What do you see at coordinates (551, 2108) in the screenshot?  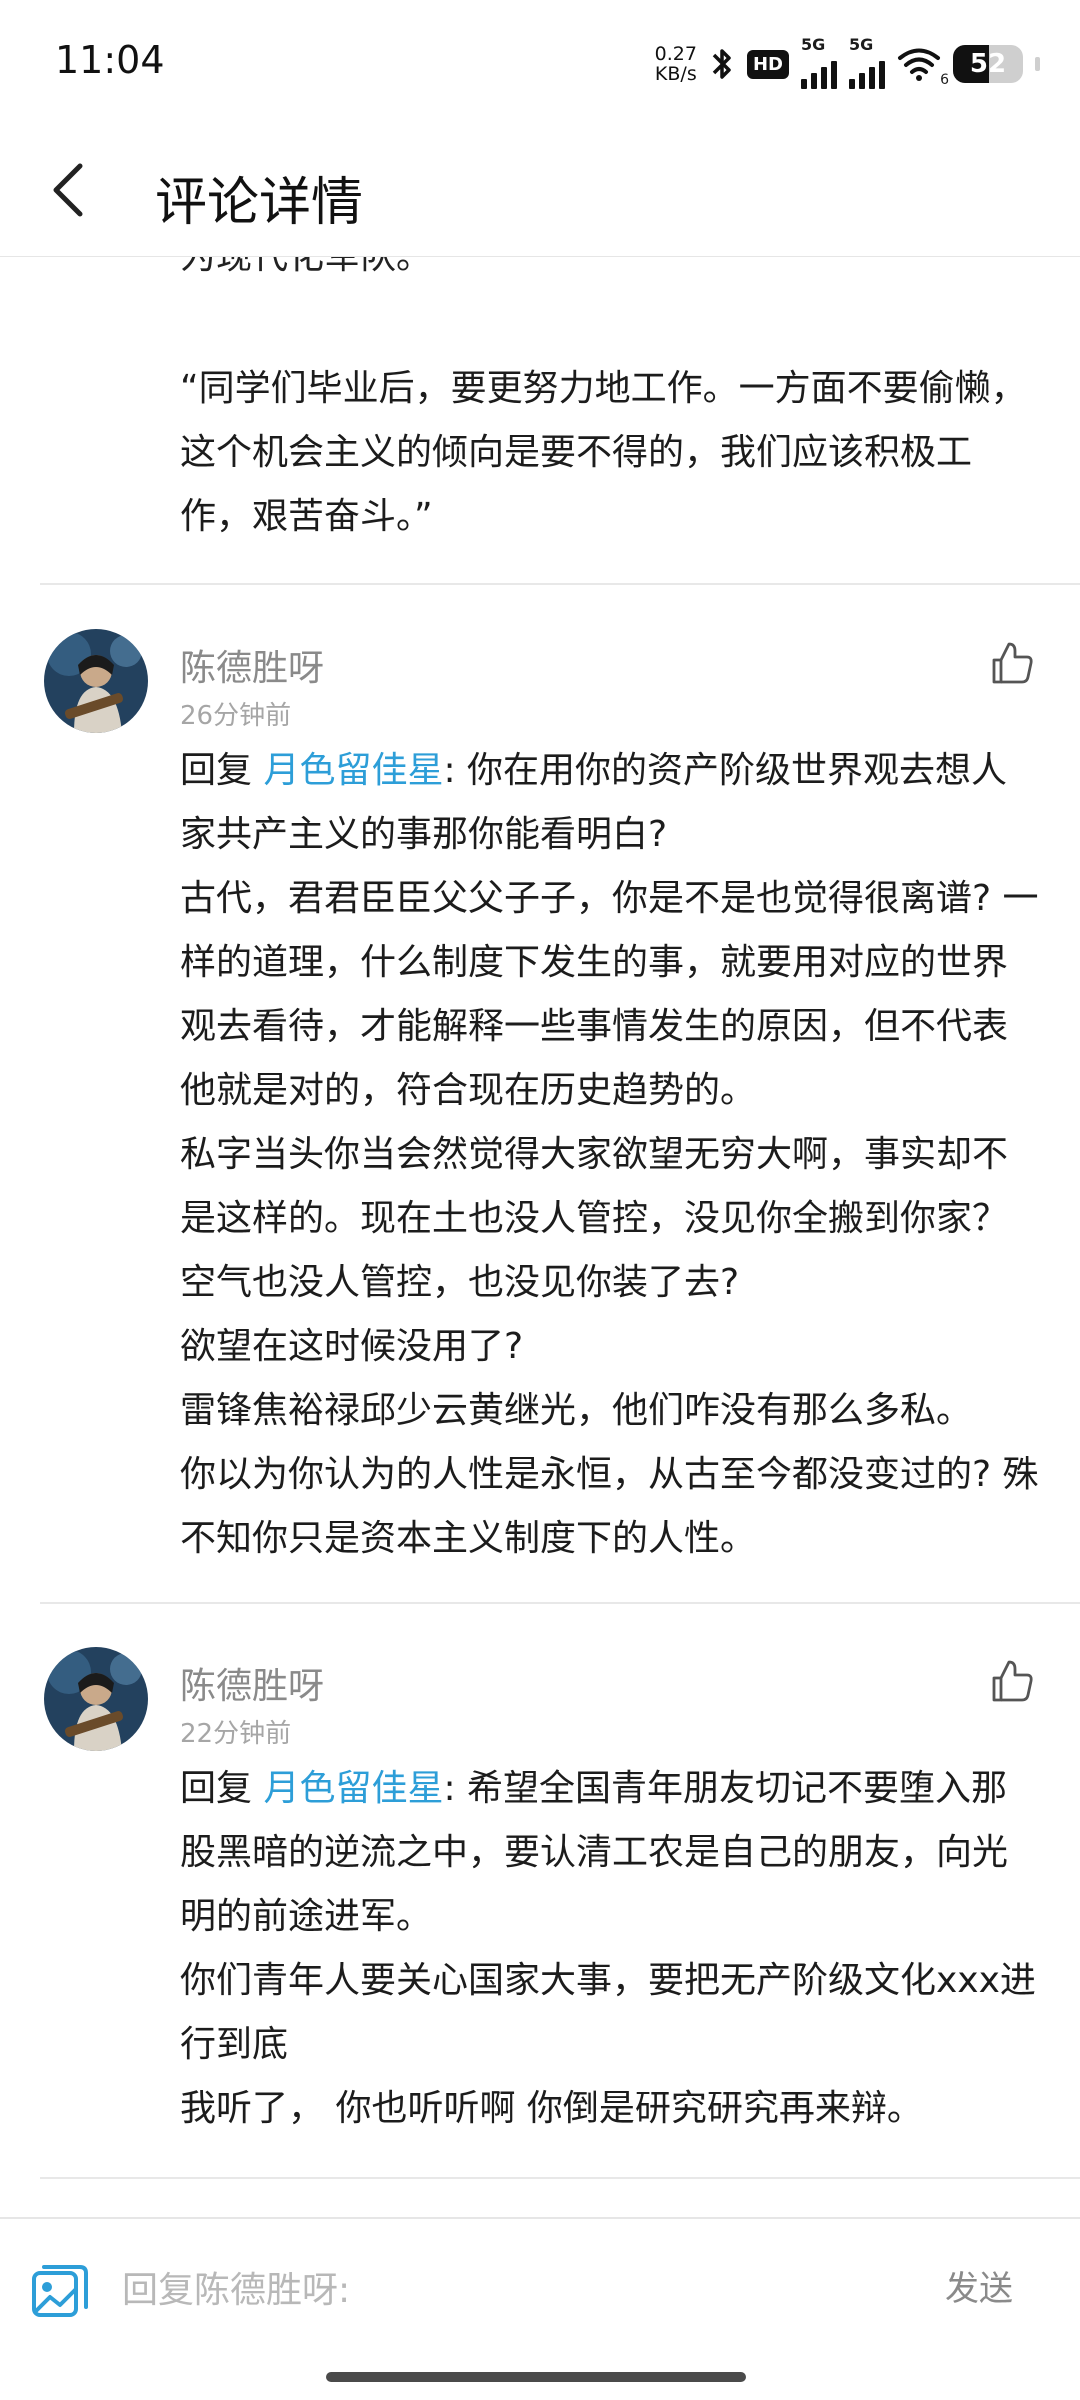 I see `comment-line: 我听了， 你也听听啊 你倒是研究研究再来辩。` at bounding box center [551, 2108].